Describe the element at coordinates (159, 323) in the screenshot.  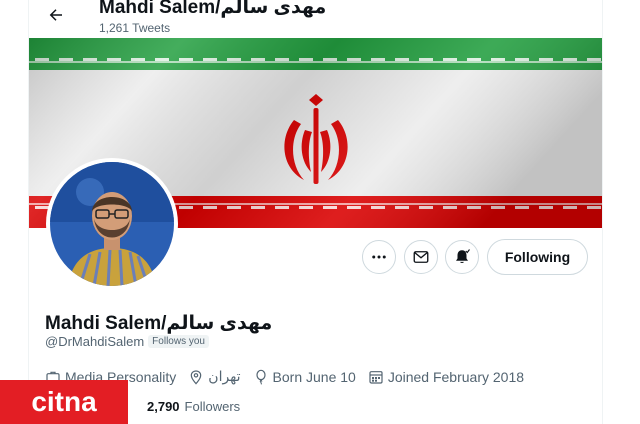
I see `profile-display-name: Mahdi Salem/مهدی سالم` at that location.